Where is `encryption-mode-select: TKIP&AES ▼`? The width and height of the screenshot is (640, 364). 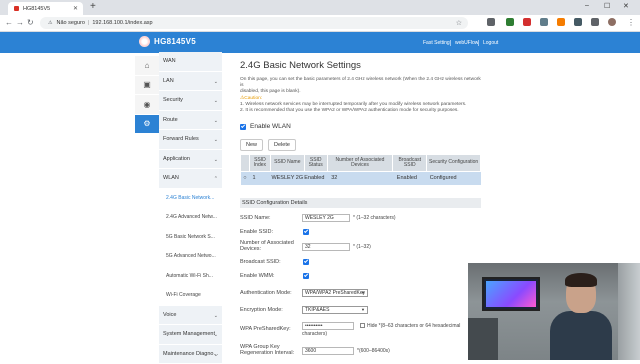
encryption-mode-select: TKIP&AES ▼ is located at coordinates (335, 310).